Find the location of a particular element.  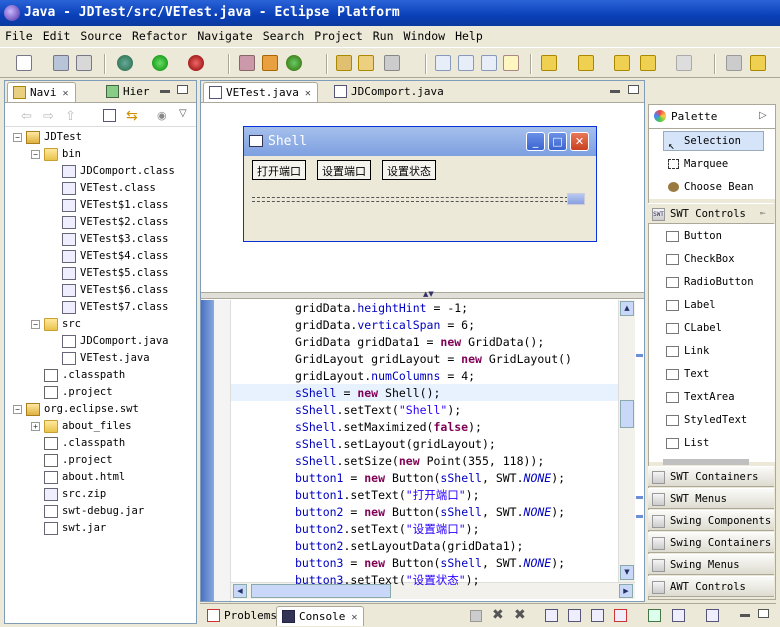

tree-item: about.html is located at coordinates (78, 477).